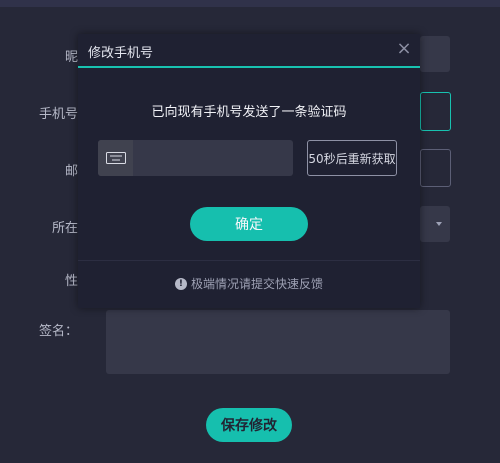 The width and height of the screenshot is (500, 463). What do you see at coordinates (71, 171) in the screenshot?
I see `email-label: 邮` at bounding box center [71, 171].